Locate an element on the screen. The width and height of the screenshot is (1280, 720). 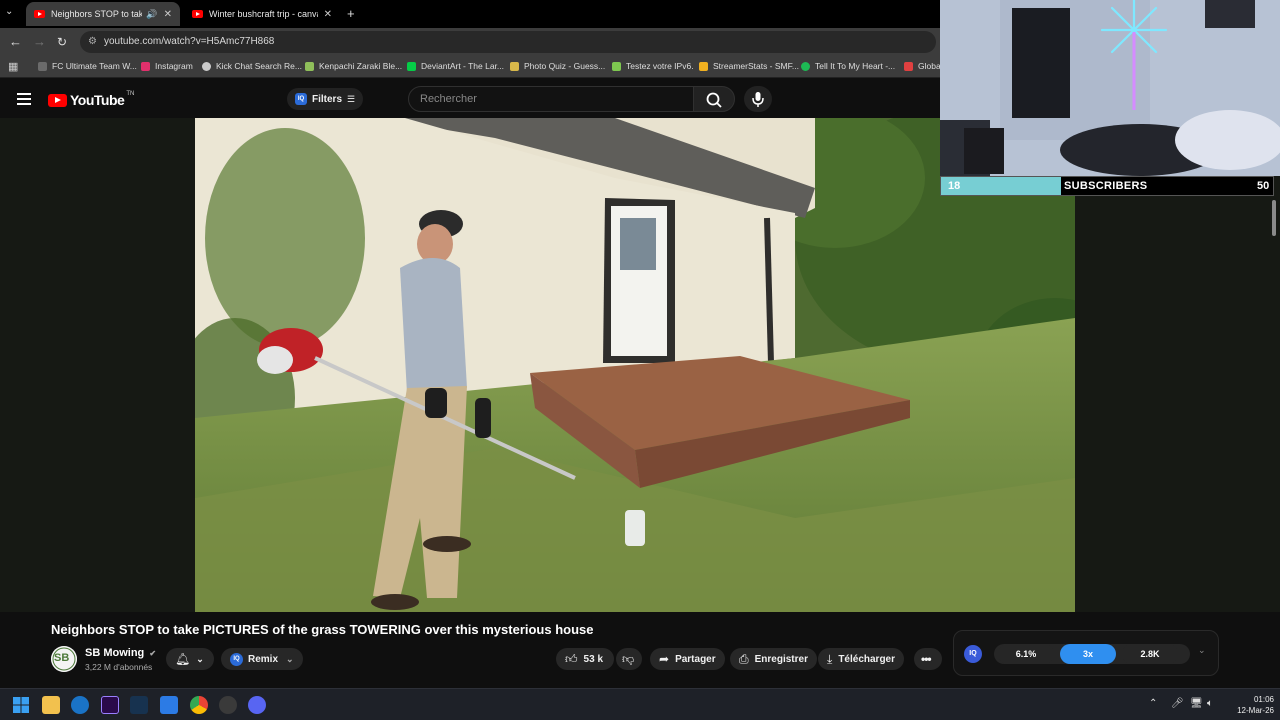
site-info-icon: ⚙ is located at coordinates (92, 42).